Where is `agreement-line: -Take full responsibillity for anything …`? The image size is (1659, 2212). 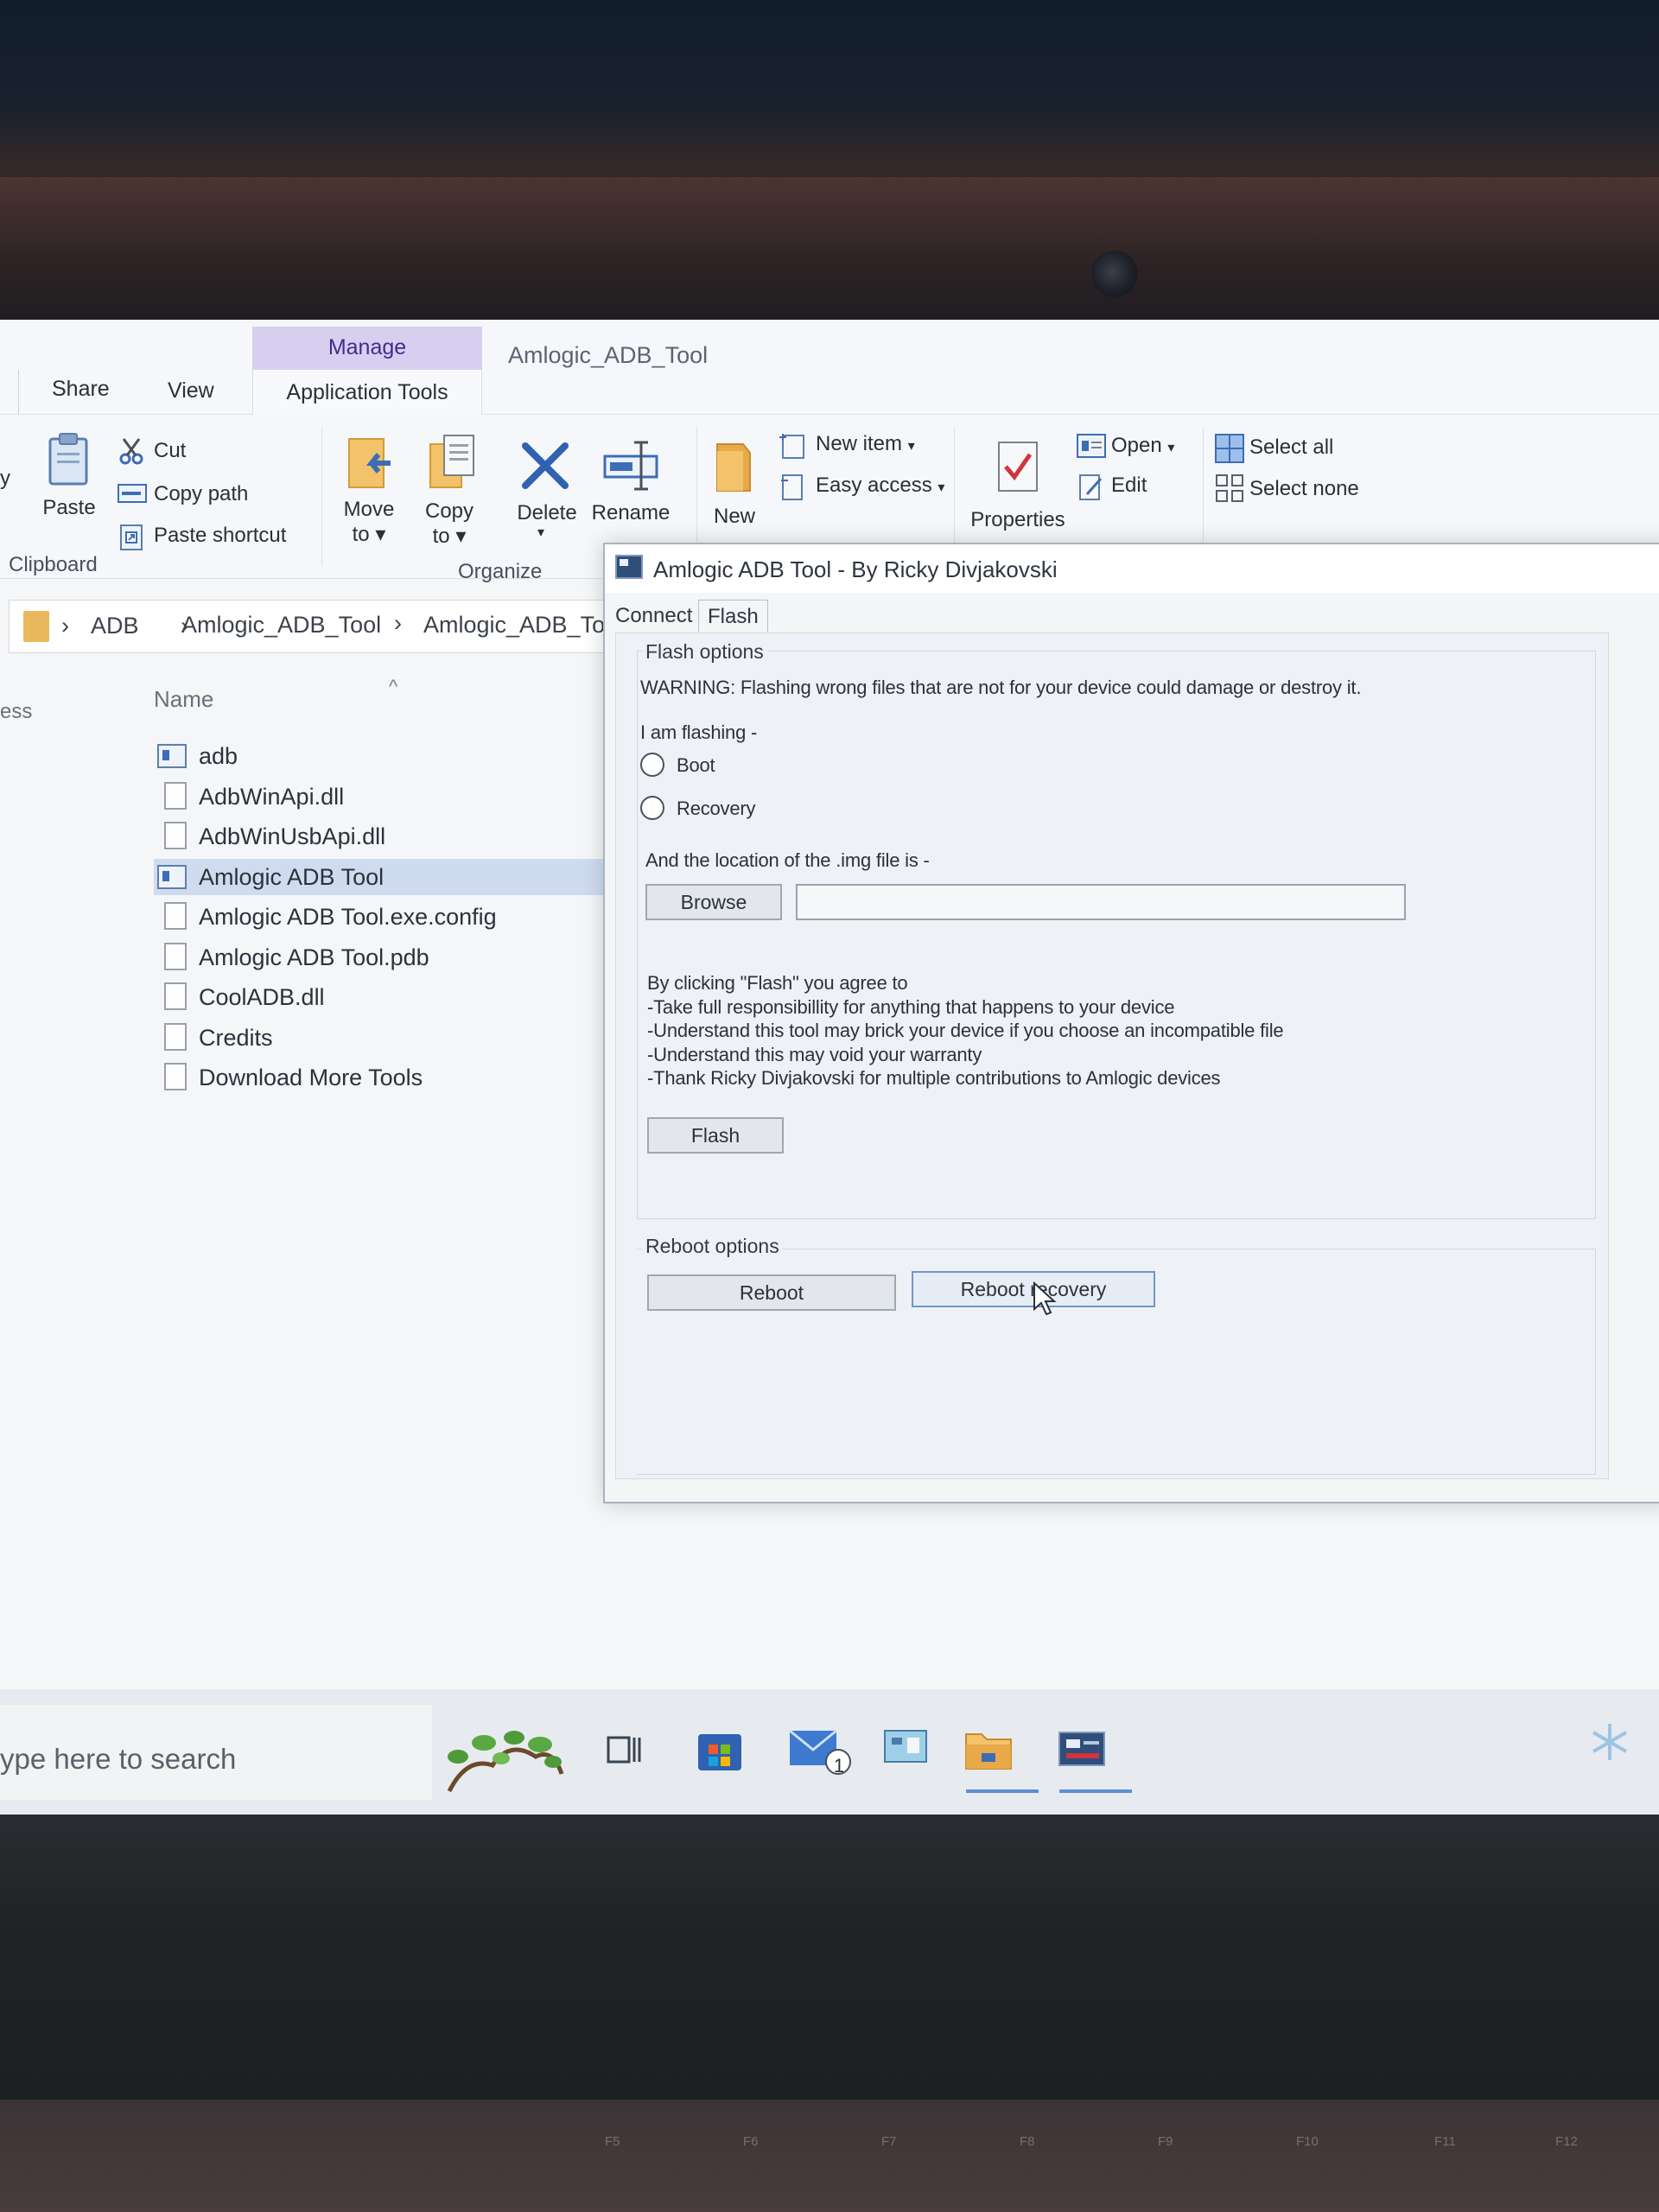
agreement-line: -Take full responsibillity for anything … is located at coordinates (911, 1006).